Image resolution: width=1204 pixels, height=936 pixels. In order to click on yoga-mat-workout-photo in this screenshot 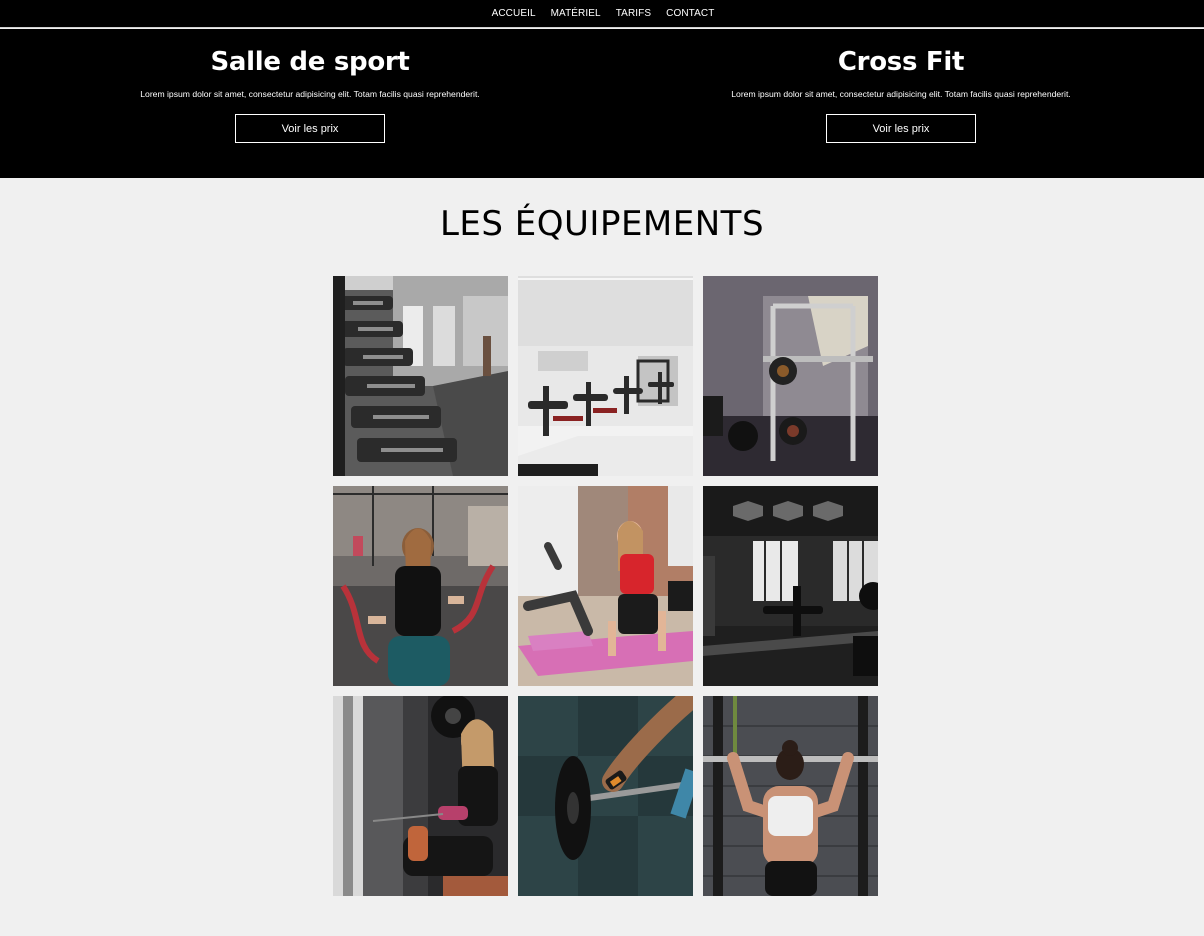, I will do `click(605, 586)`.